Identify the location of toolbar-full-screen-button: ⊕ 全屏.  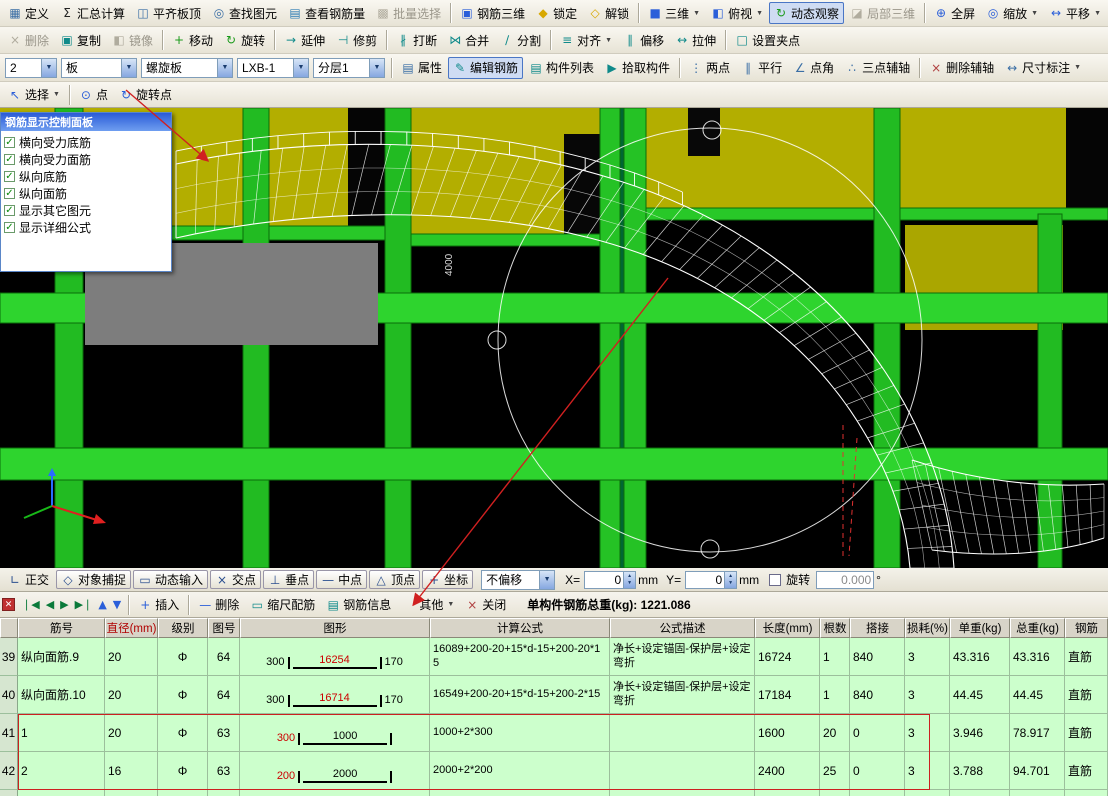
(954, 13).